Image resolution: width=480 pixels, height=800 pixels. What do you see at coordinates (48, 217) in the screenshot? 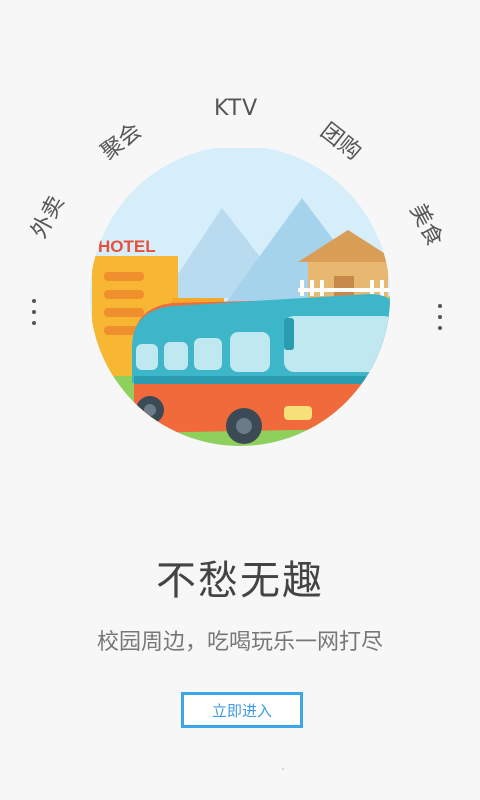
I see `category-takeout-label: 外卖` at bounding box center [48, 217].